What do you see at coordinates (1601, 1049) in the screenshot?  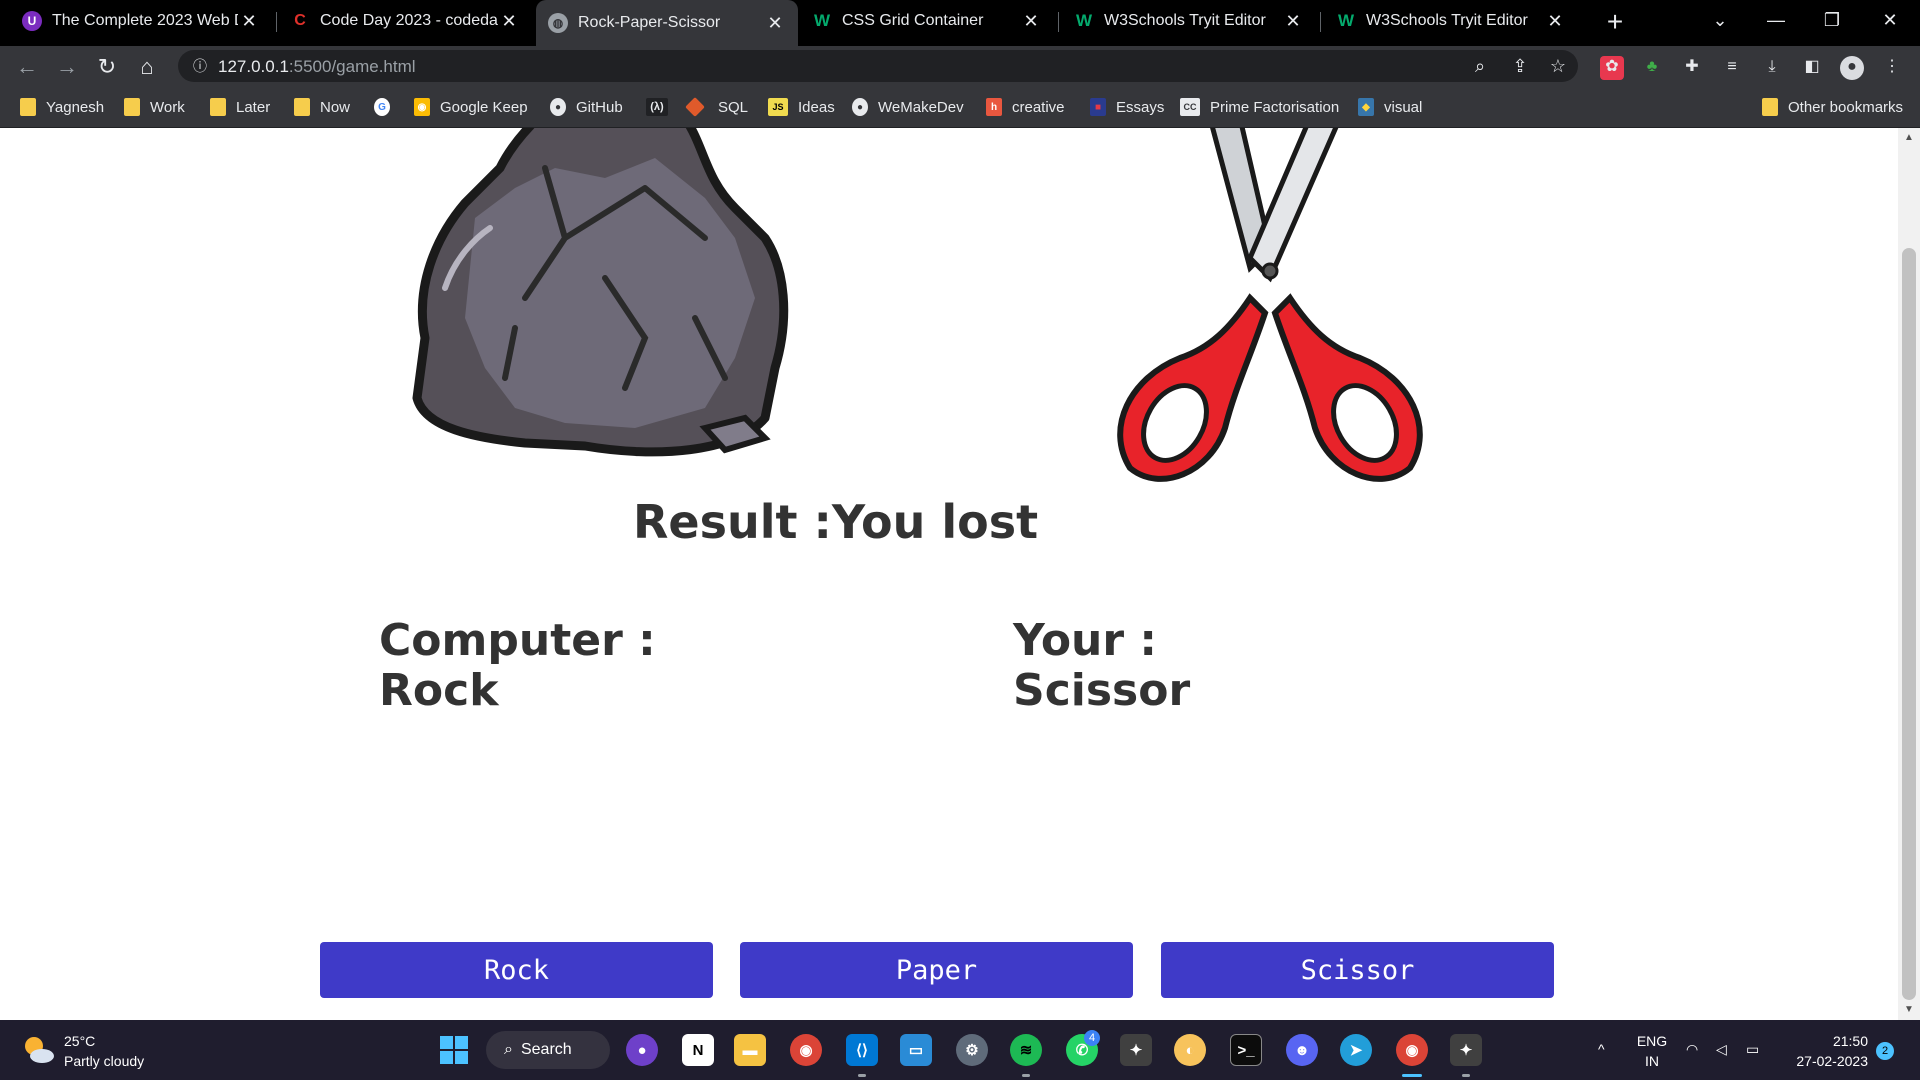 I see `tray-overflow-icon: ^` at bounding box center [1601, 1049].